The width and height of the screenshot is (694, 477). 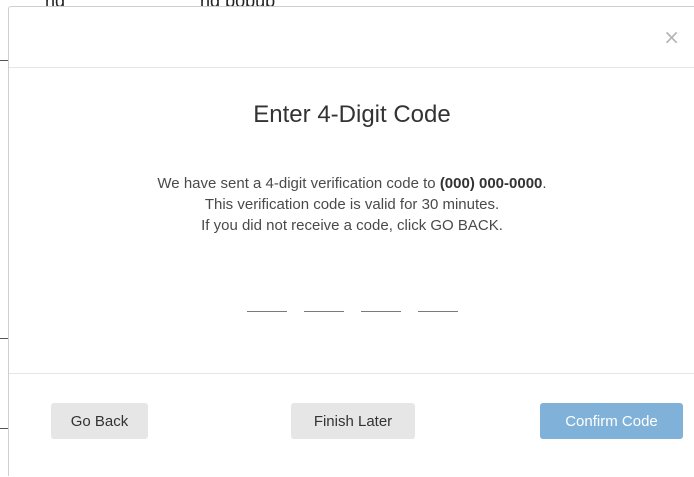 I want to click on close-icon: ×, so click(x=671, y=37).